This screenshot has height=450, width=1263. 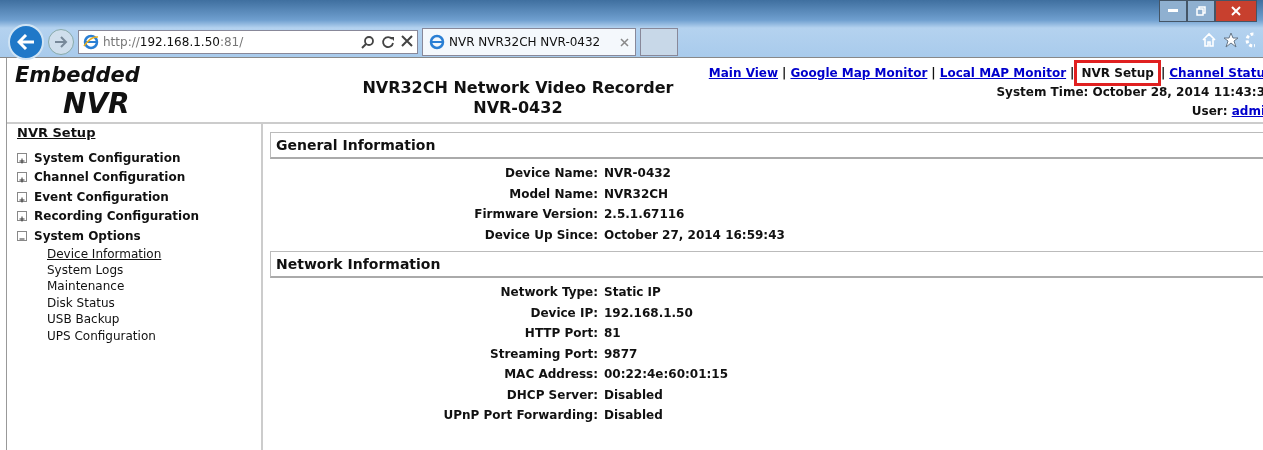 What do you see at coordinates (104, 253) in the screenshot?
I see `menu-item: Device Information` at bounding box center [104, 253].